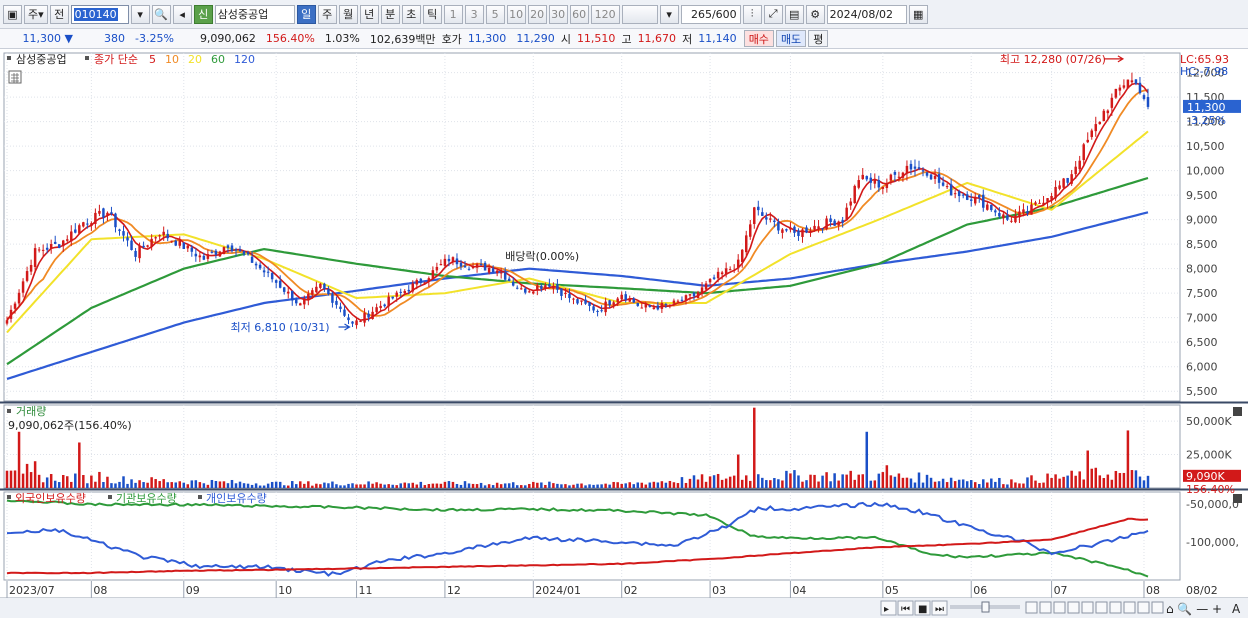 The height and width of the screenshot is (621, 1248). I want to click on bar-count-field: 265/600, so click(710, 14).